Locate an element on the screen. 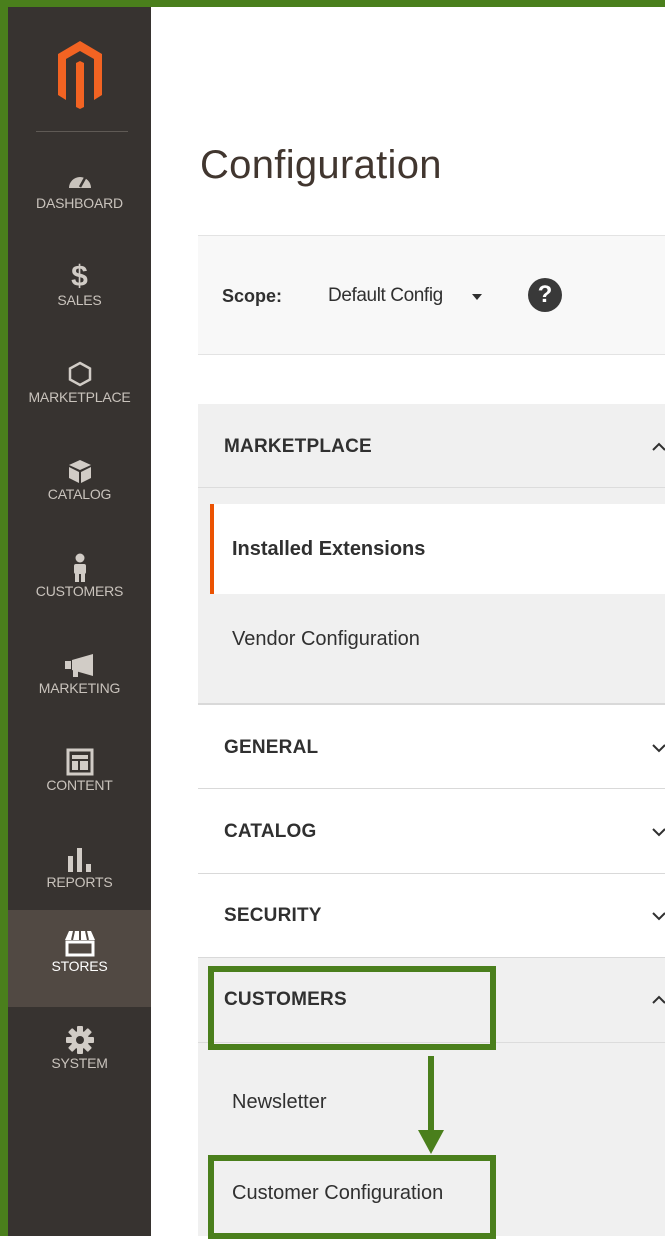 The width and height of the screenshot is (665, 1239). subitem-label: Newsletter is located at coordinates (279, 1102).